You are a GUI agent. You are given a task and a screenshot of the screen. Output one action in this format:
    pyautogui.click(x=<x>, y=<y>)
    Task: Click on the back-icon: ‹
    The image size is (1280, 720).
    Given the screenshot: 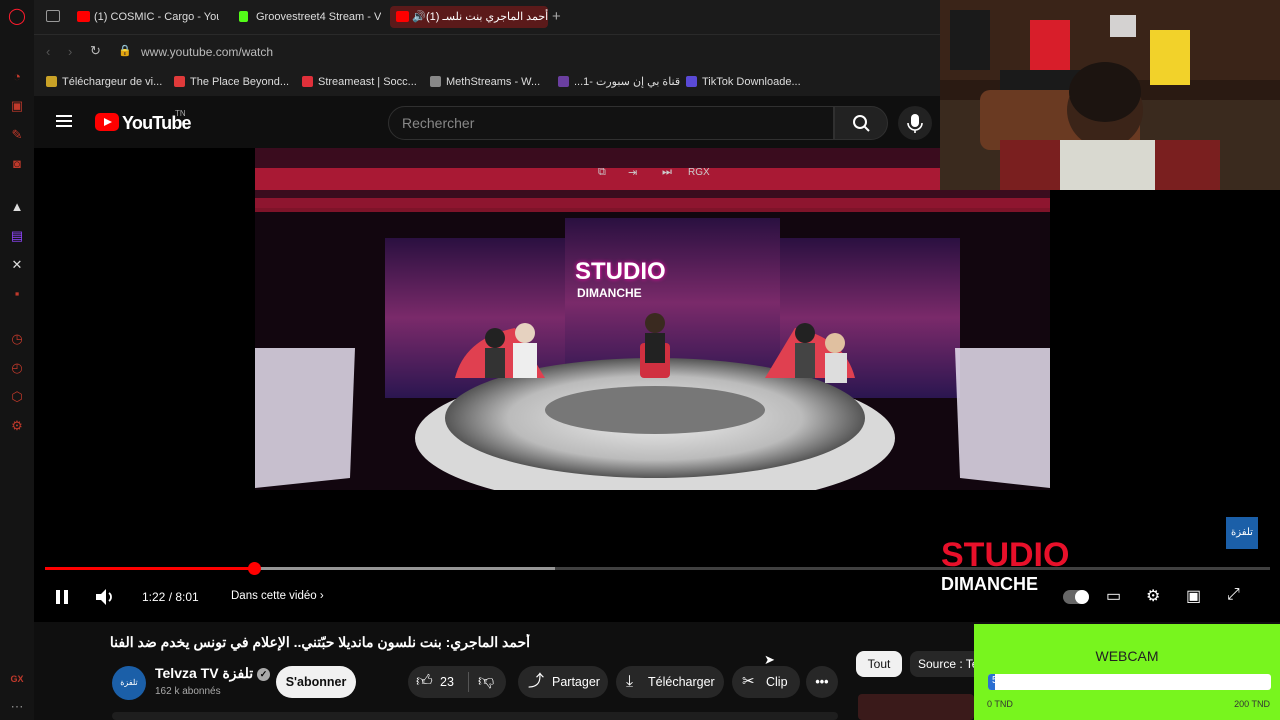 What is the action you would take?
    pyautogui.click(x=48, y=51)
    